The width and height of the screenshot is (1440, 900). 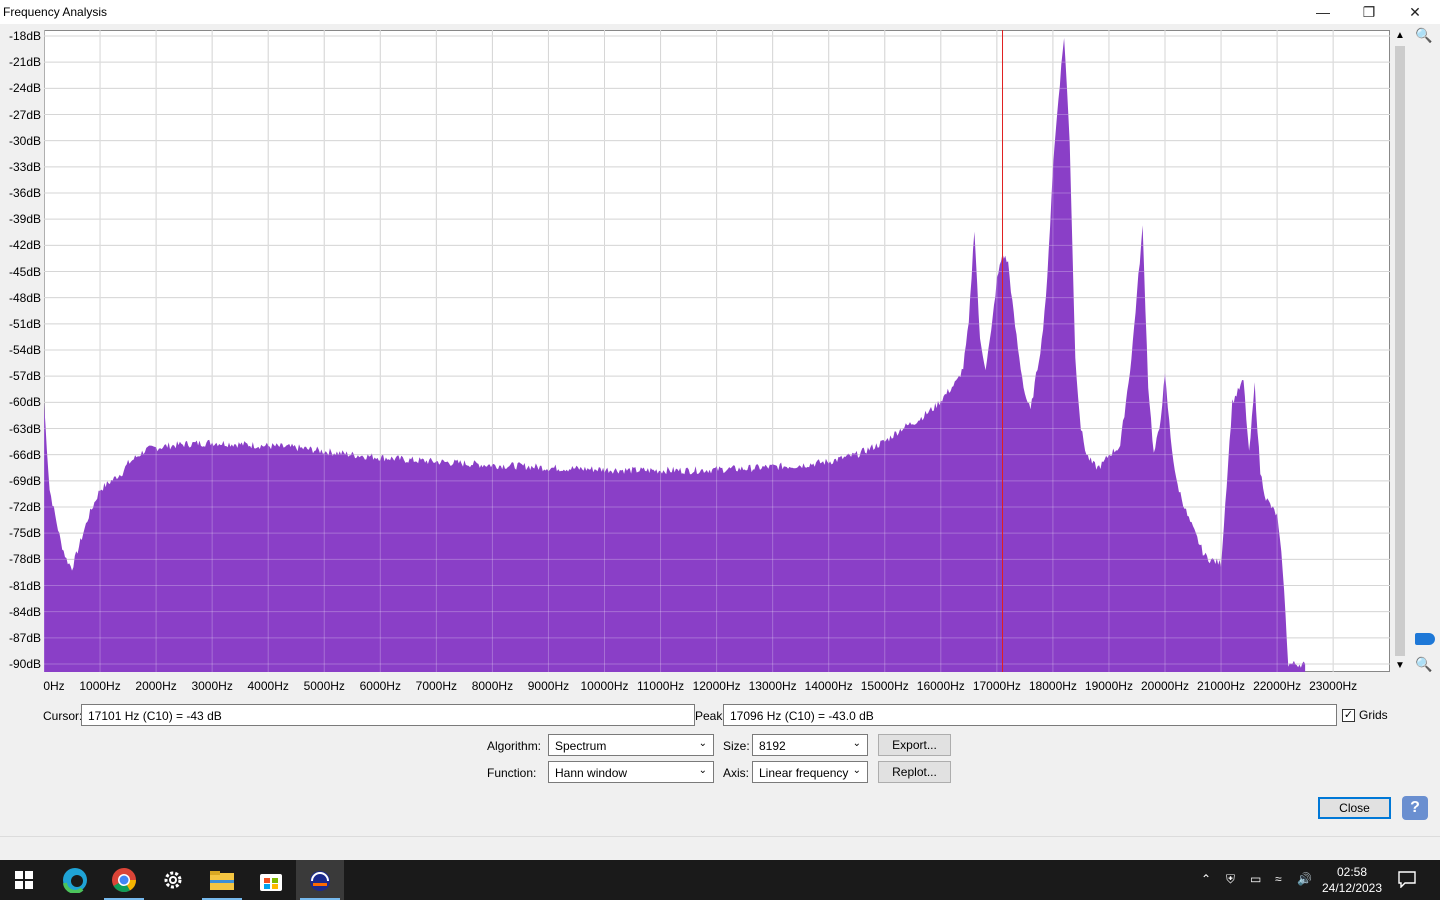 What do you see at coordinates (1304, 879) in the screenshot?
I see `volume-icon: 🔊` at bounding box center [1304, 879].